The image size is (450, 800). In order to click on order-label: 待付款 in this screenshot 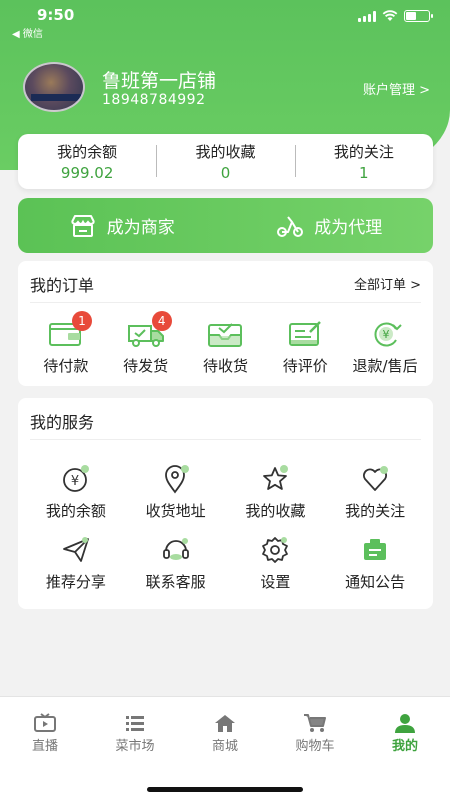, I will do `click(66, 366)`.